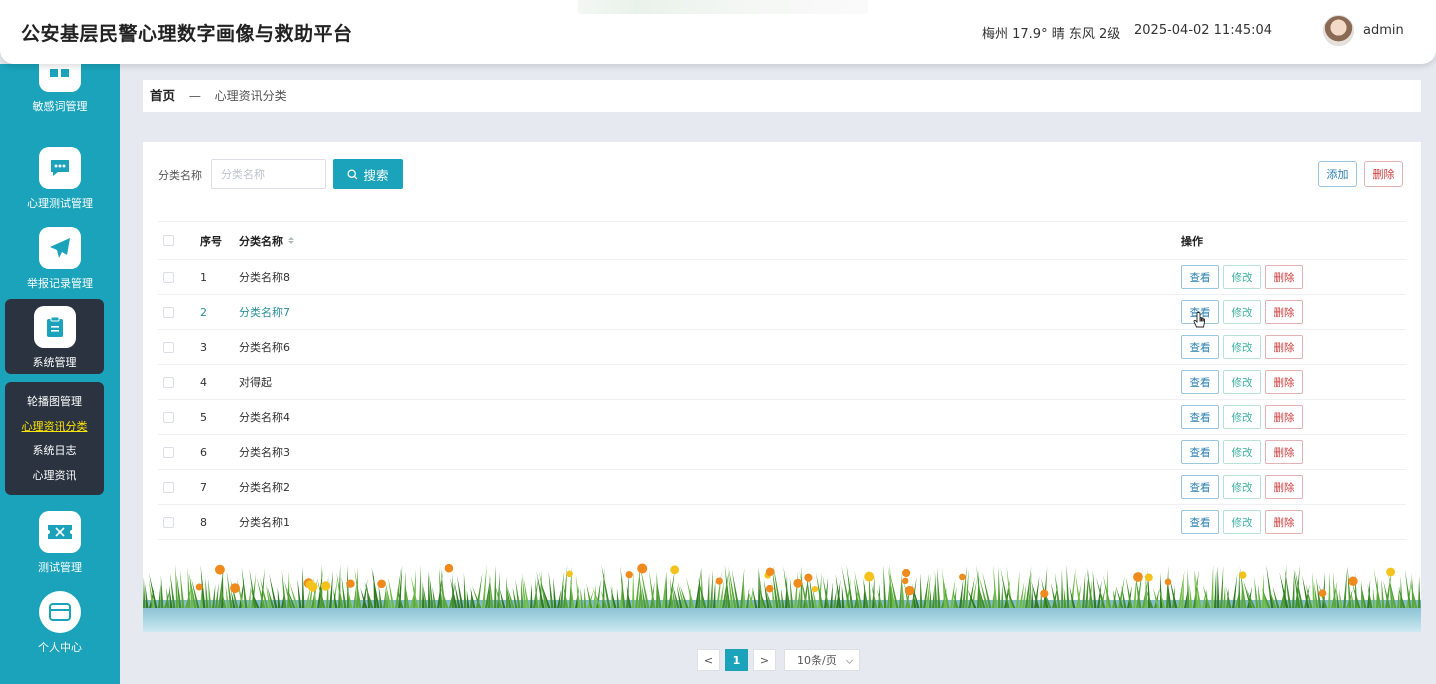 The height and width of the screenshot is (684, 1436). What do you see at coordinates (1383, 174) in the screenshot?
I see `batch-delete-button: 删除` at bounding box center [1383, 174].